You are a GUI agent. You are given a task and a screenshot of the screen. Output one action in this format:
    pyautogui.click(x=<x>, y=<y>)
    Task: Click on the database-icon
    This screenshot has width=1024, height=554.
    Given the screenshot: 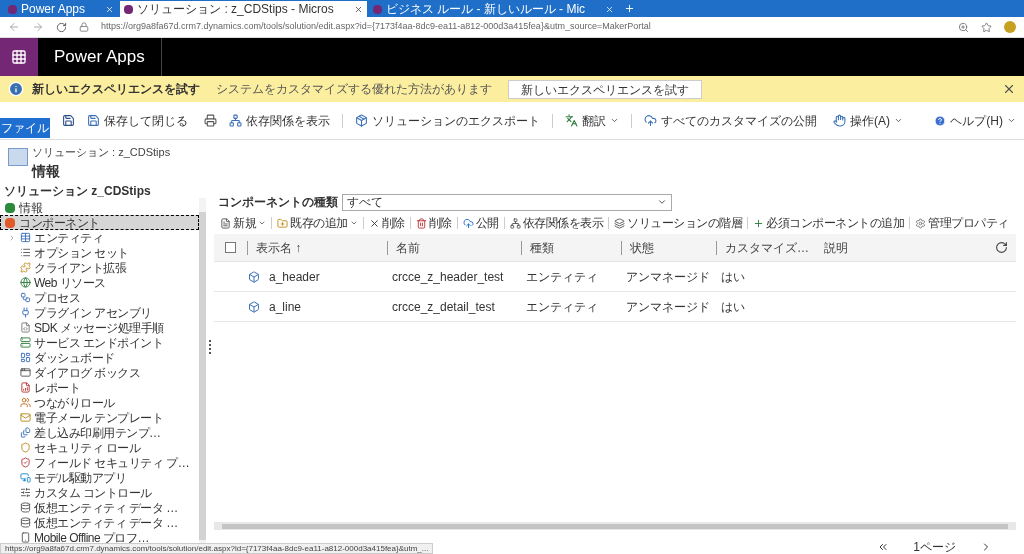 What is the action you would take?
    pyautogui.click(x=25, y=507)
    